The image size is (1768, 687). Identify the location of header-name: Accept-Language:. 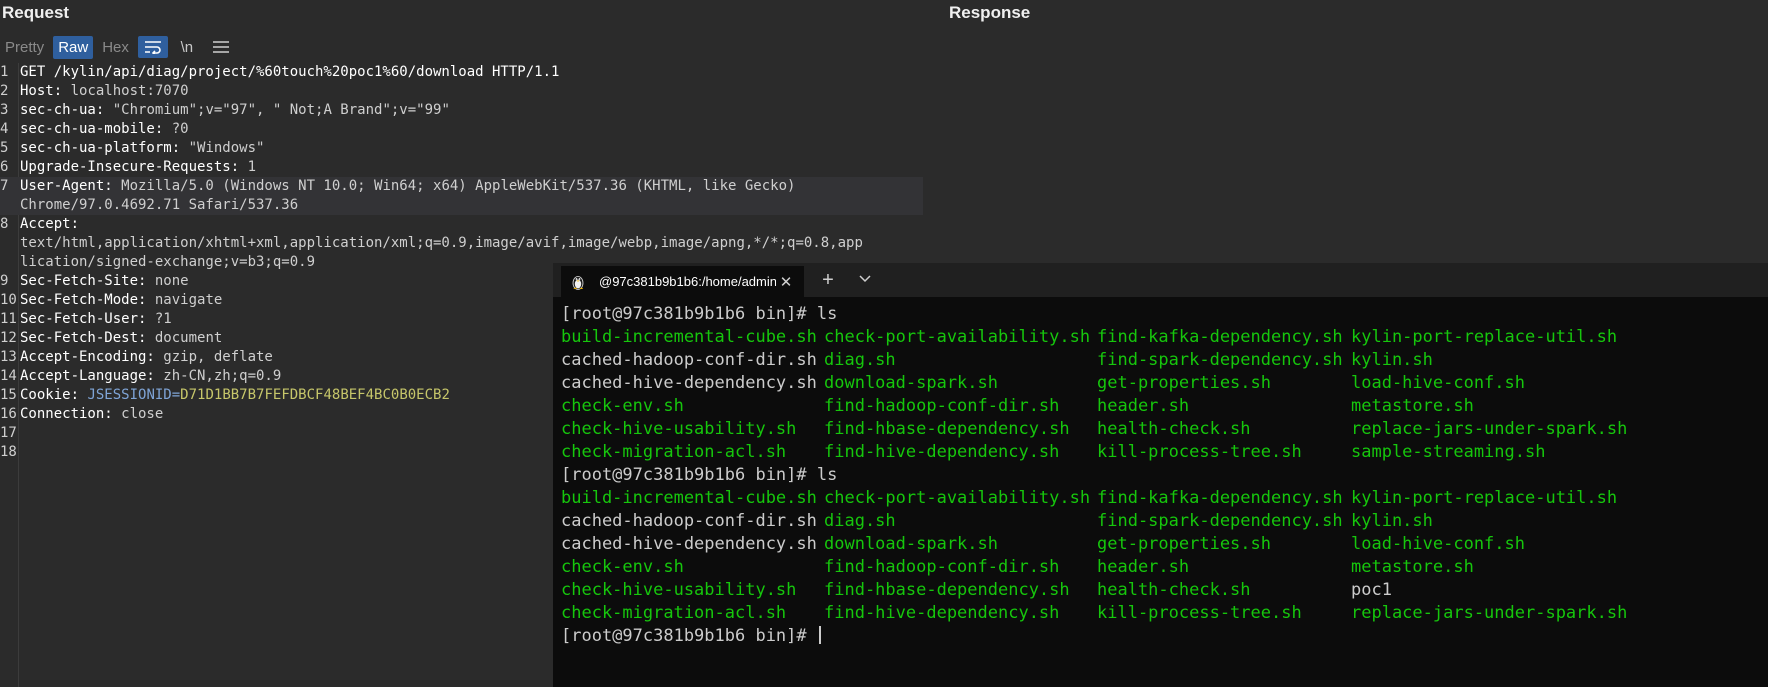
(87, 376).